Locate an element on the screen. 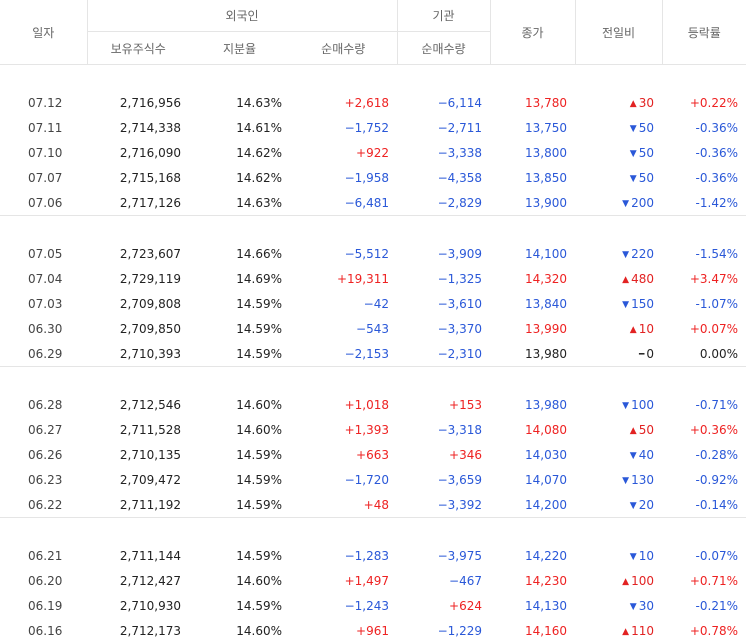 The image size is (746, 643). header-close: 종가 is located at coordinates (532, 32).